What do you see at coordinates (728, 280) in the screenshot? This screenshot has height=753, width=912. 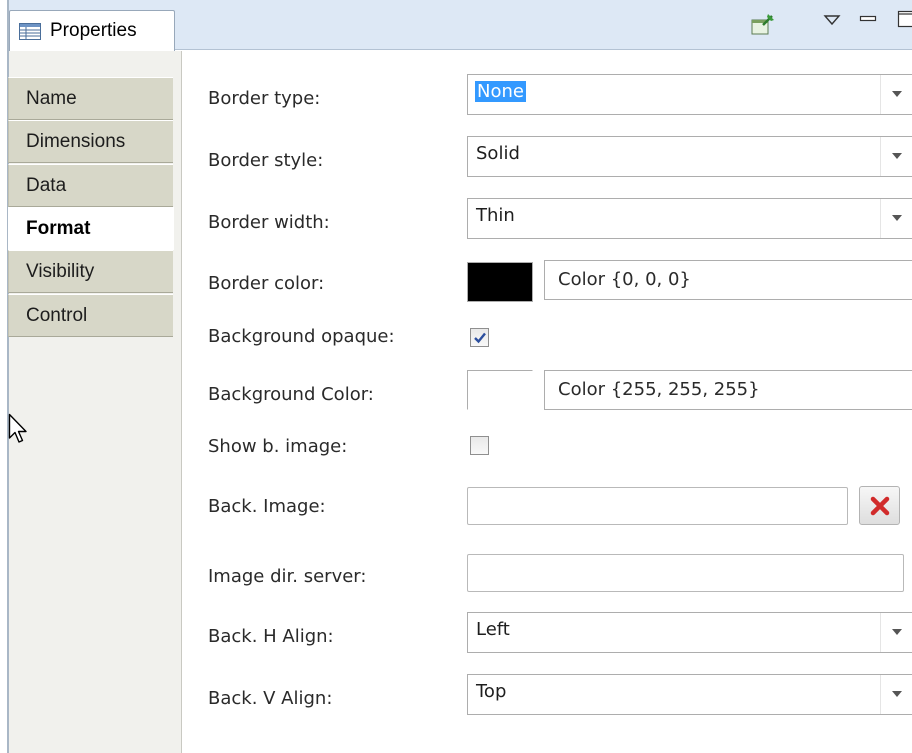 I see `border-color-field: Color {0, 0, 0}` at bounding box center [728, 280].